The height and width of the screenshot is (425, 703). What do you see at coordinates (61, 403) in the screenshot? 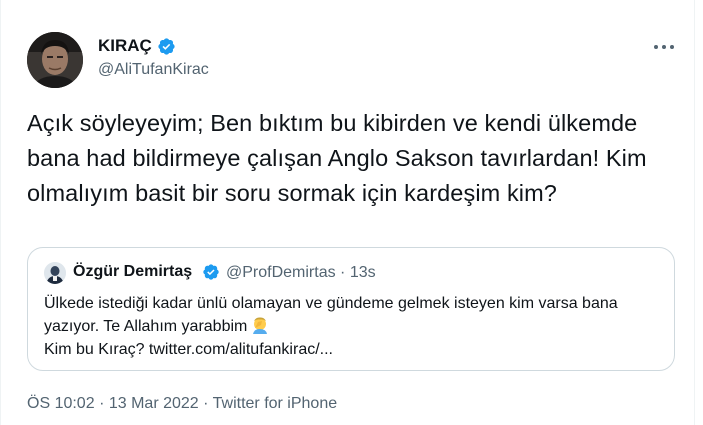
I see `tweet-time: ÖS 10:02` at bounding box center [61, 403].